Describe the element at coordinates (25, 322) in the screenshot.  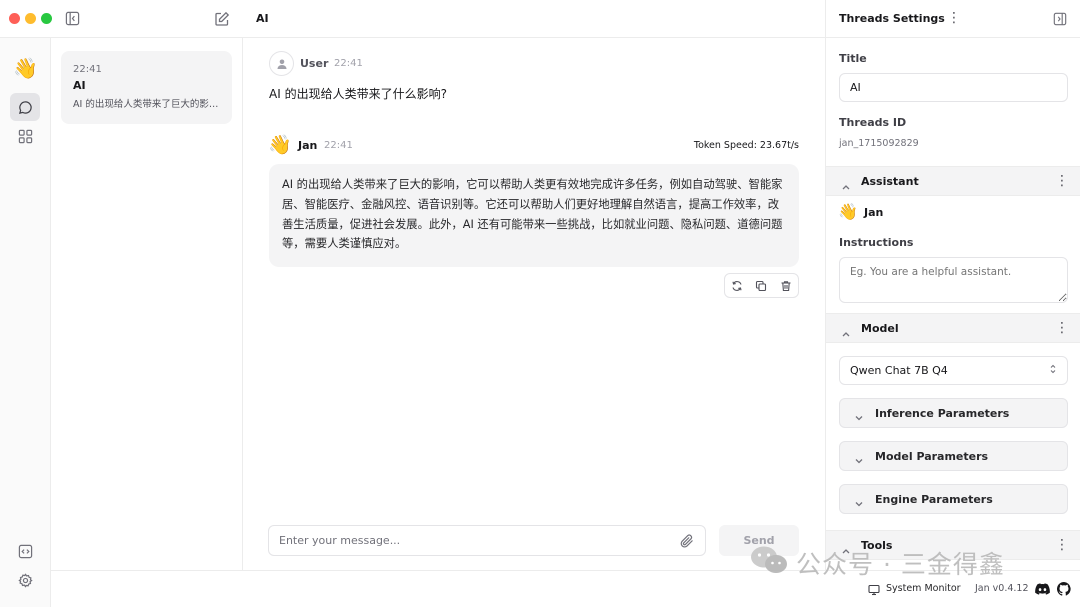
I see `left-nav-rail: 👋` at that location.